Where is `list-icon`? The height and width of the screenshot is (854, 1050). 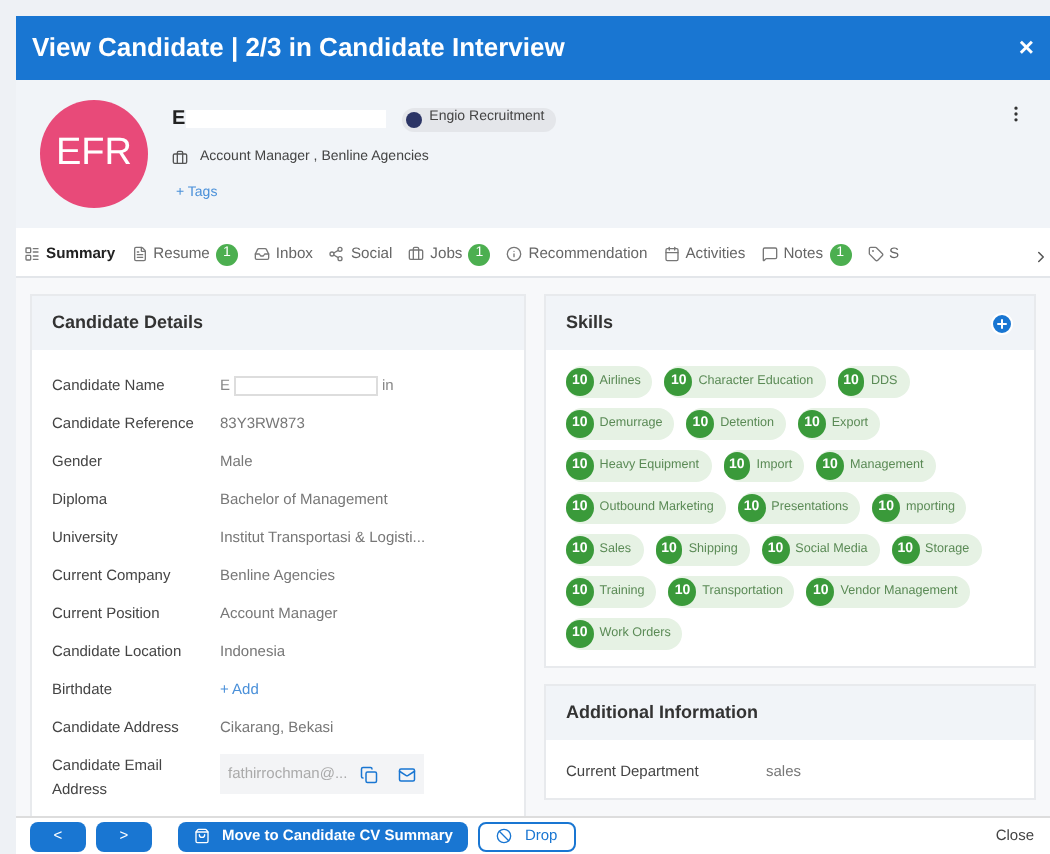
list-icon is located at coordinates (32, 254).